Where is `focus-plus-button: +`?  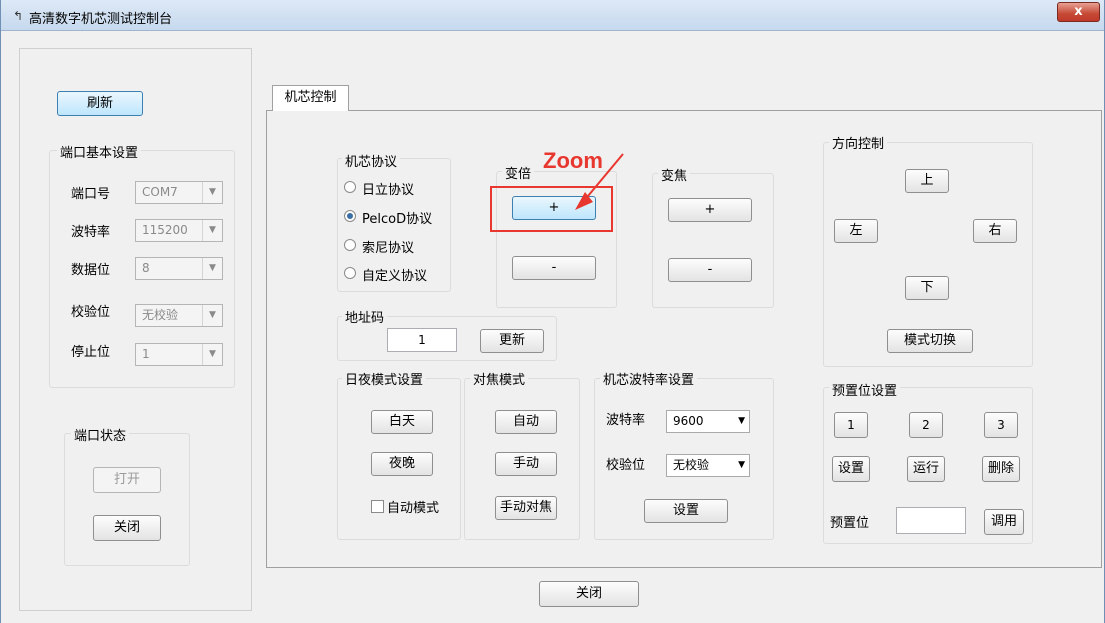
focus-plus-button: + is located at coordinates (710, 210).